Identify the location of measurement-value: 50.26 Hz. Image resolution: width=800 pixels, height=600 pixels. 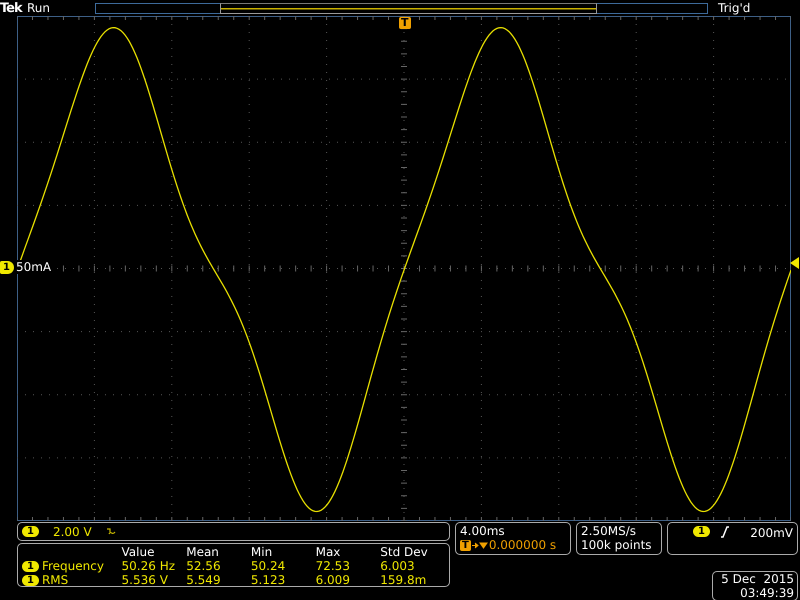
(149, 566).